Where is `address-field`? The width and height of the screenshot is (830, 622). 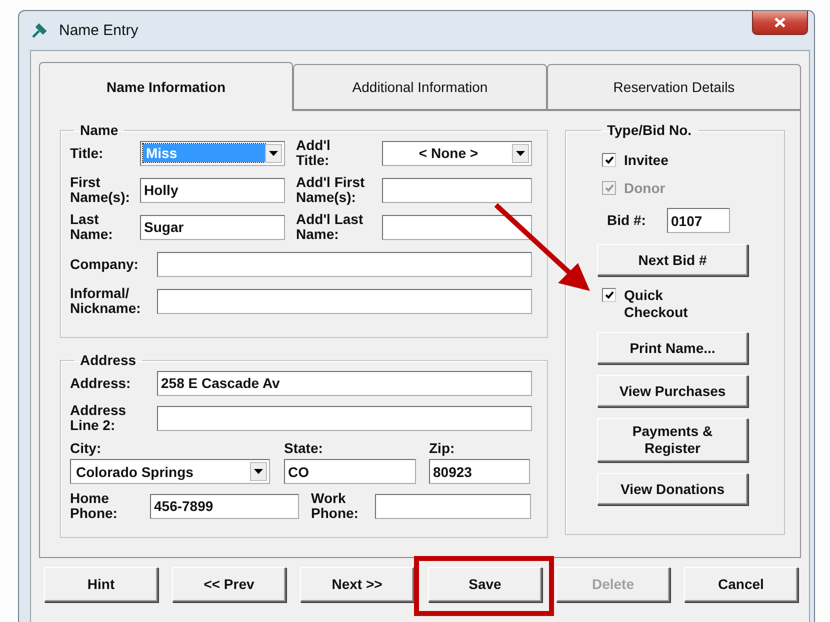 address-field is located at coordinates (344, 418).